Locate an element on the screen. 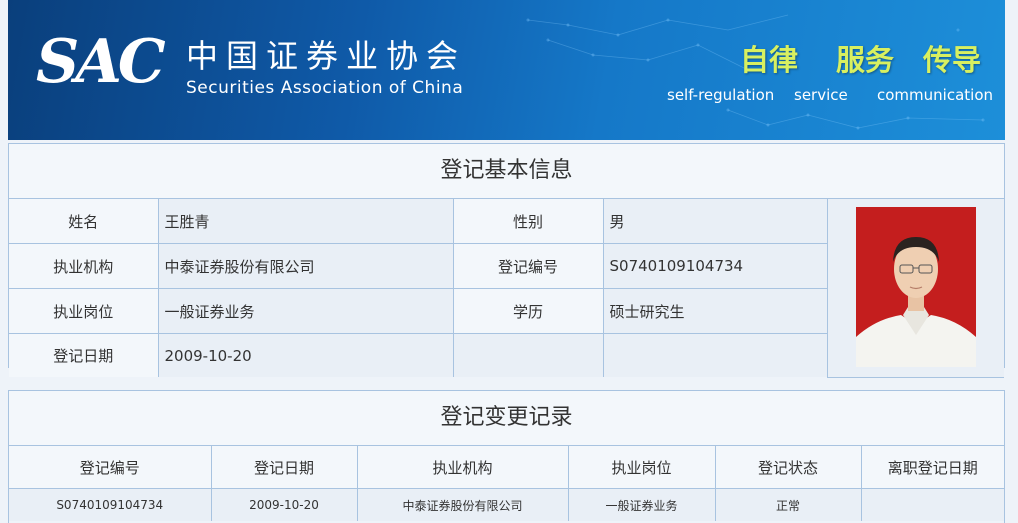 The image size is (1018, 523). institution-label: 执业机构 is located at coordinates (84, 266).